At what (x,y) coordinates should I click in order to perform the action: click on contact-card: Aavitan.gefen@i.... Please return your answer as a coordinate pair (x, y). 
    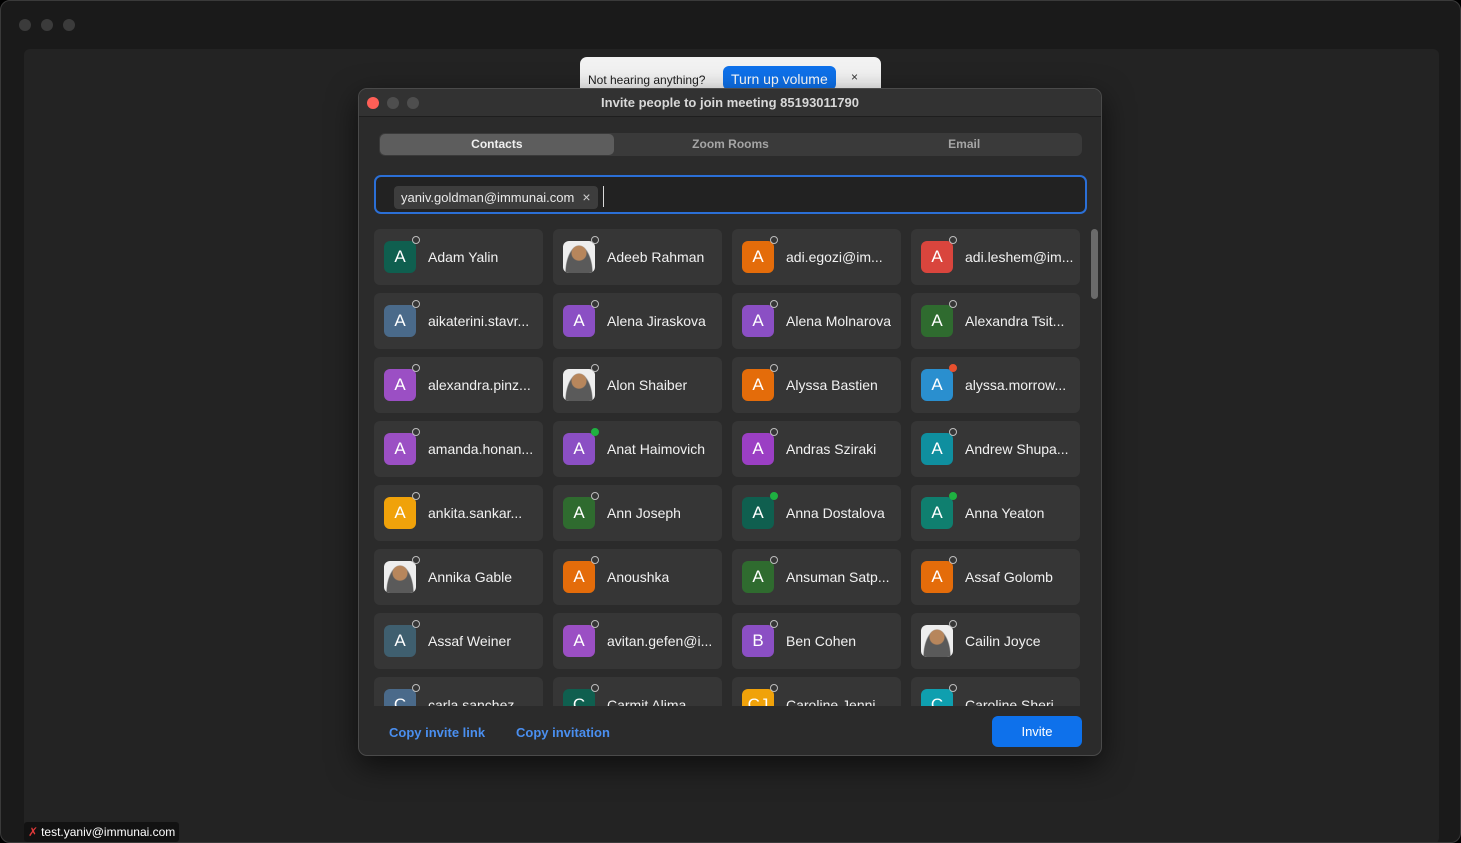
    Looking at the image, I should click on (637, 641).